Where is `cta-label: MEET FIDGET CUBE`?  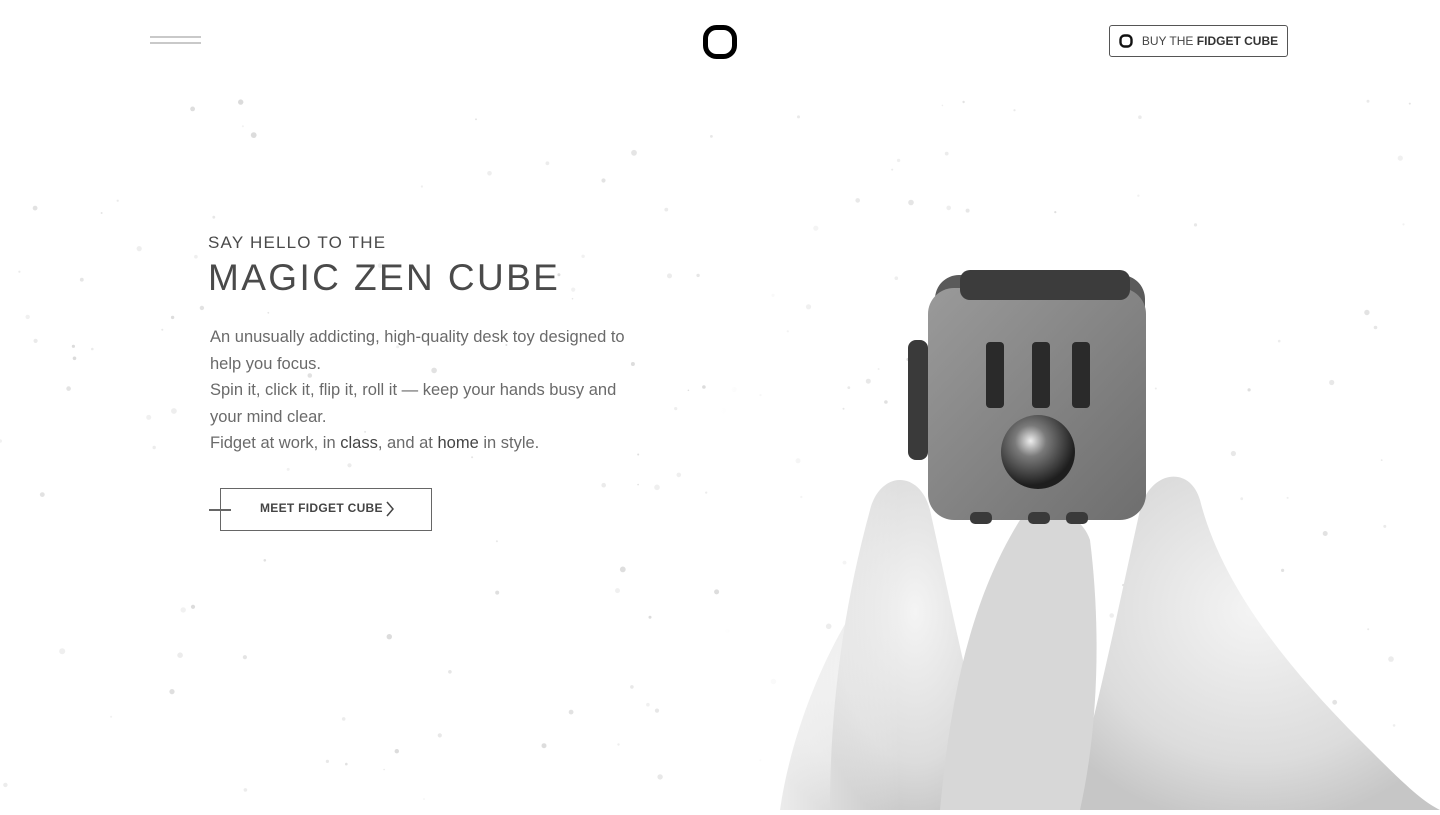 cta-label: MEET FIDGET CUBE is located at coordinates (321, 508).